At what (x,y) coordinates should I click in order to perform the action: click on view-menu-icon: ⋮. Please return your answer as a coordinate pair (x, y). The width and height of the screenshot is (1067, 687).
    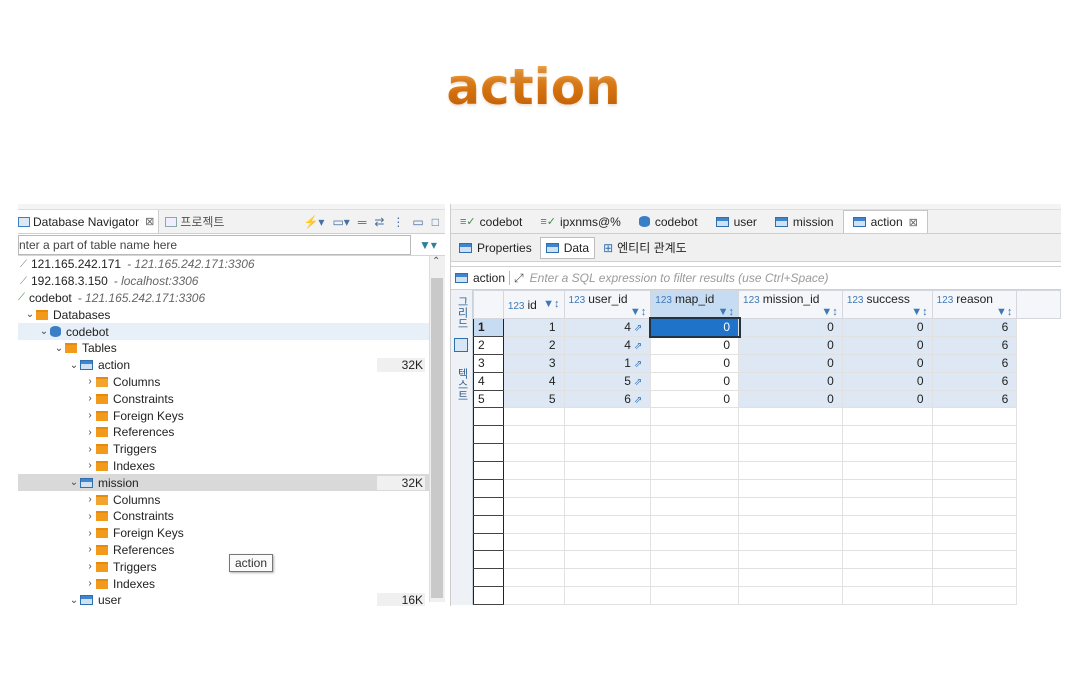
    Looking at the image, I should click on (398, 222).